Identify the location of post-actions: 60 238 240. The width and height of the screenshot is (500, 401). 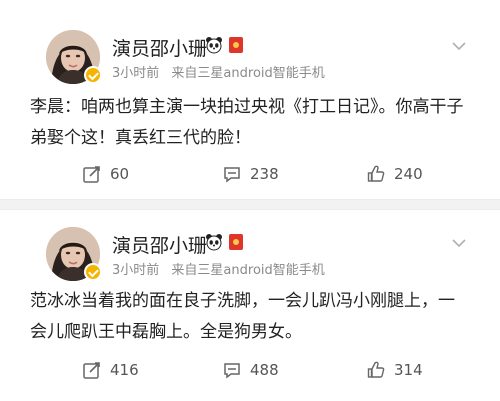
(250, 174).